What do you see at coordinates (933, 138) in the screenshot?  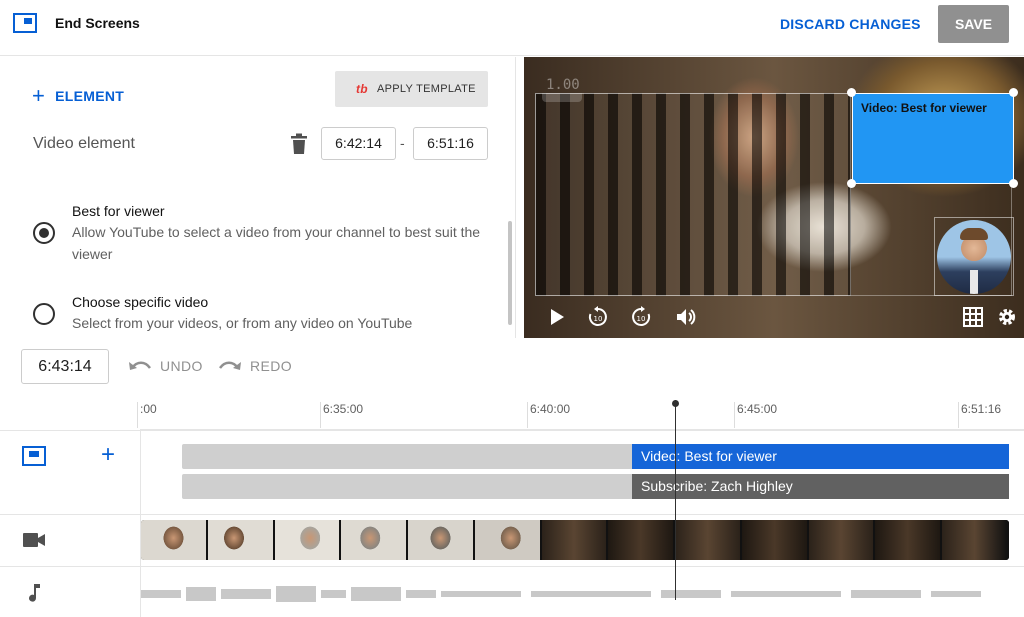 I see `video-element-box: Video: Best for viewer` at bounding box center [933, 138].